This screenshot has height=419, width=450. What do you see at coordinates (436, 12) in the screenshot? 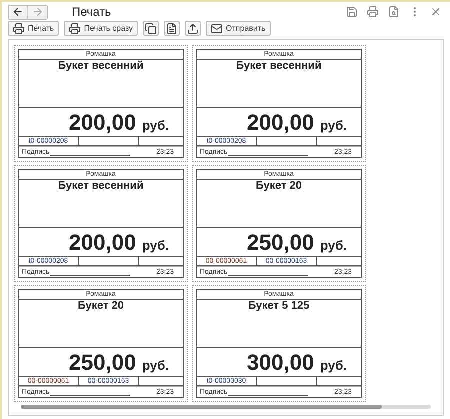
I see `close-icon` at bounding box center [436, 12].